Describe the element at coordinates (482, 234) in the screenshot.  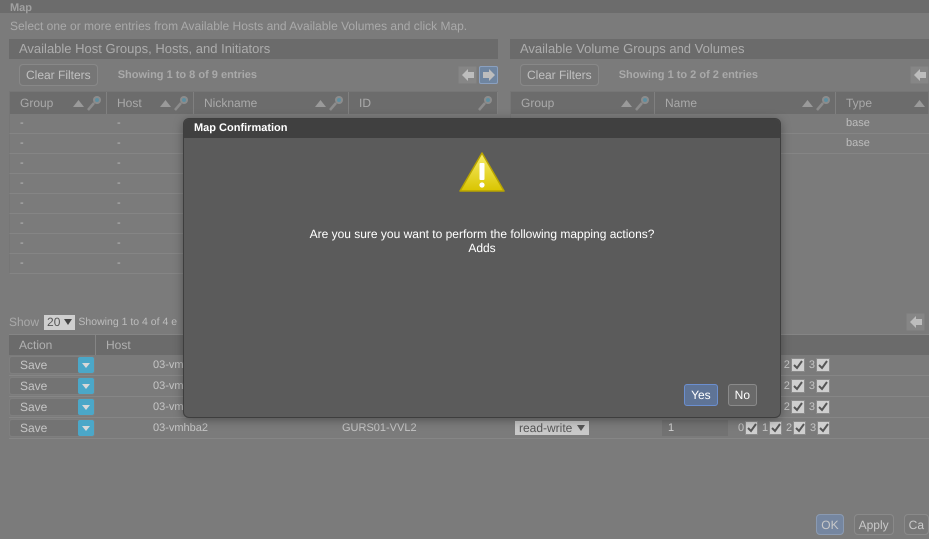
I see `dialog-message: Are you sure you want to perform the following mapping actions?` at that location.